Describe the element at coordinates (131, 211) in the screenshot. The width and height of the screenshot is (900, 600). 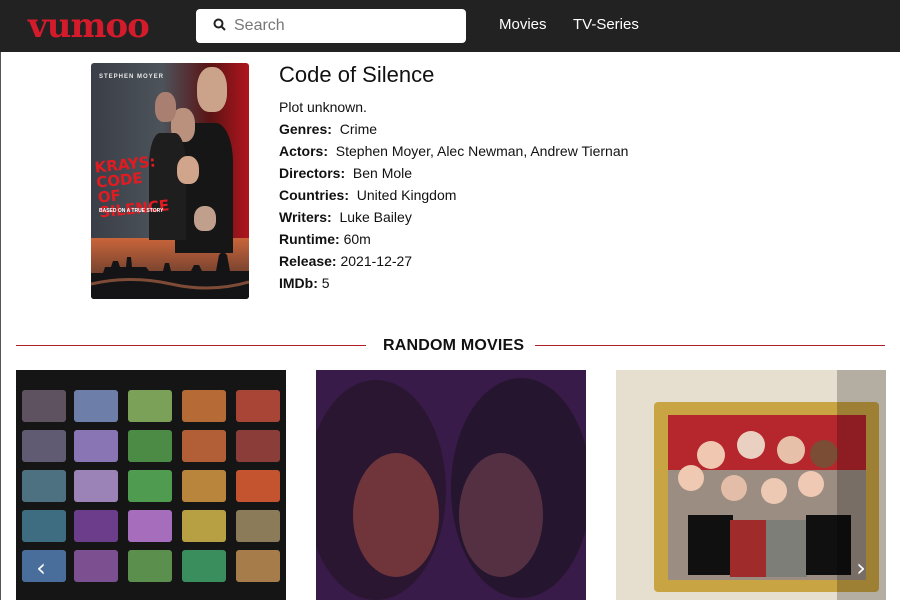
I see `poster-tagline: BASED ON A TRUE STORY` at that location.